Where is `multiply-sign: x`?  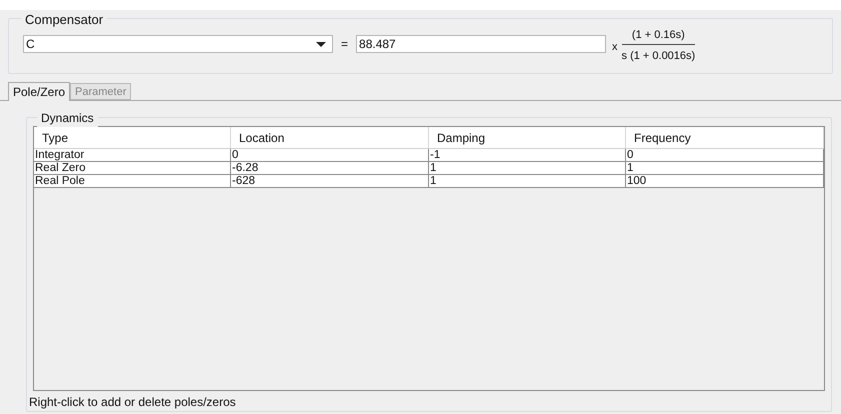
multiply-sign: x is located at coordinates (615, 47).